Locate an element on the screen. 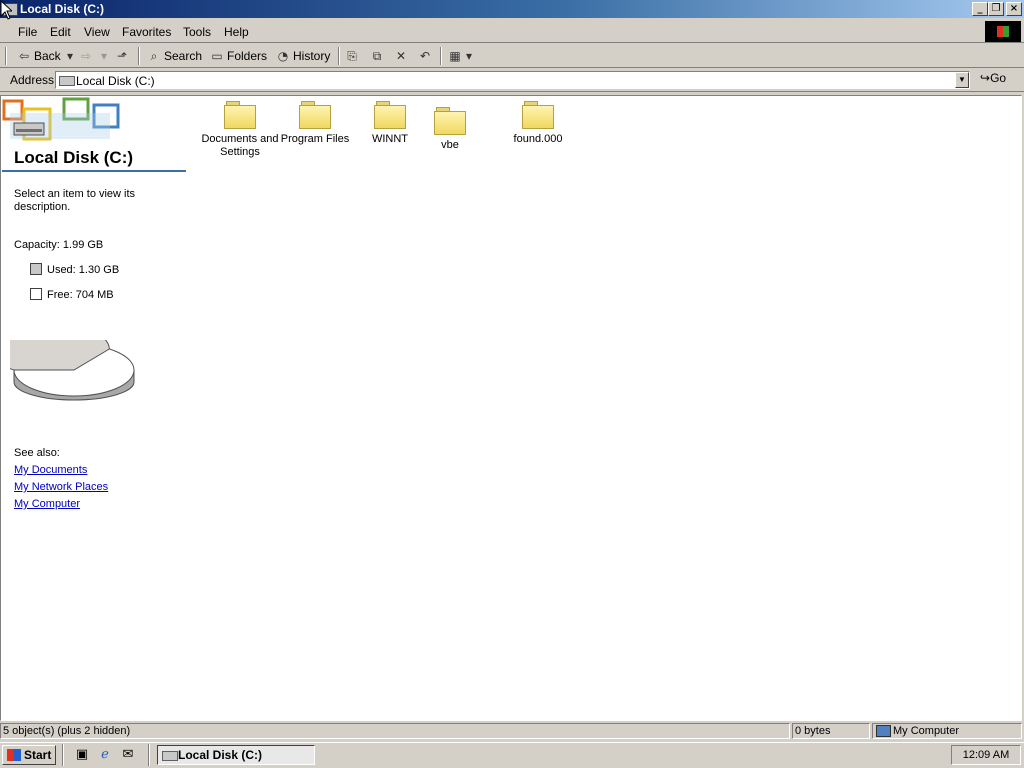  folder-label: Program Files is located at coordinates (315, 139).